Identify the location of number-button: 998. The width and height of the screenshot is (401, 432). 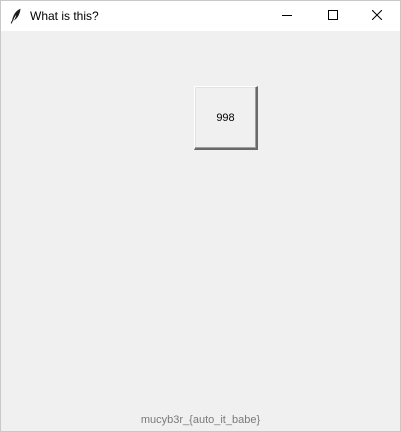
(226, 118).